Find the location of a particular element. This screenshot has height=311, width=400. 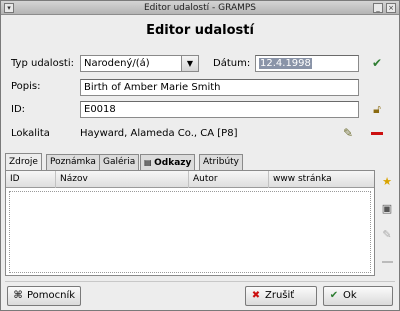

remove-source-icon is located at coordinates (387, 262).